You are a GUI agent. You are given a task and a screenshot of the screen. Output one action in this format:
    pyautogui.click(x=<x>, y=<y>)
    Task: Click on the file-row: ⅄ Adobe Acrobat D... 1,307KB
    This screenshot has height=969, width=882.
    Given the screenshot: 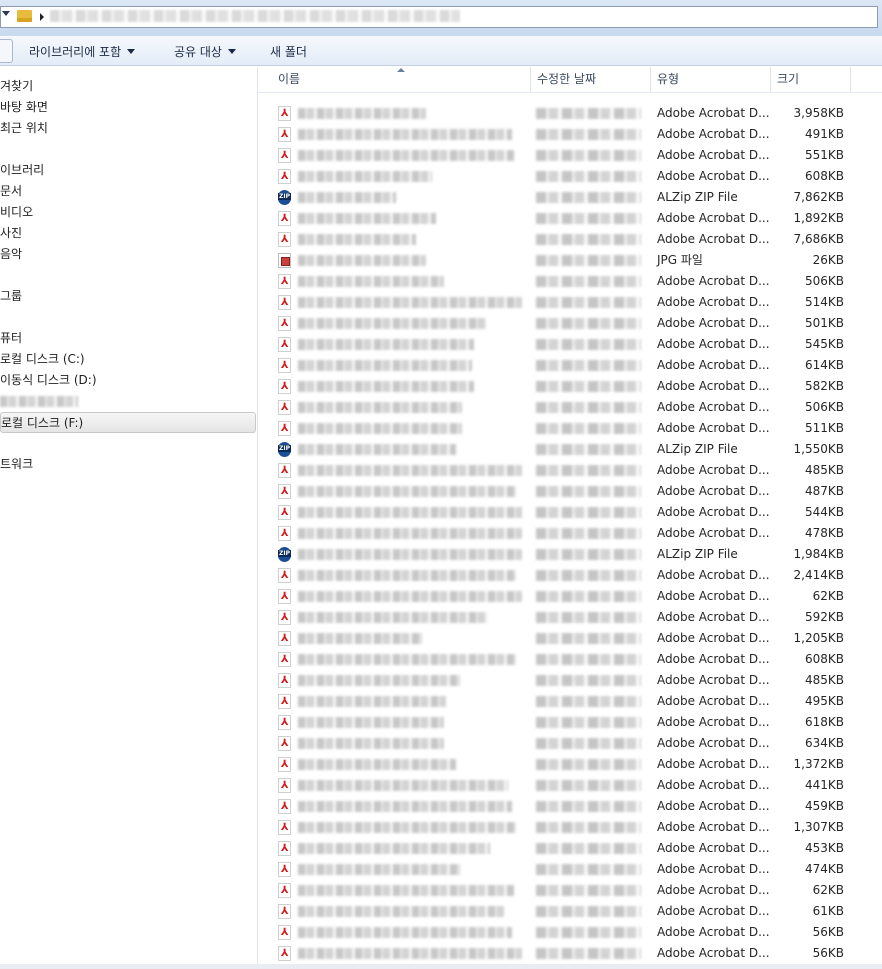 What is the action you would take?
    pyautogui.click(x=558, y=827)
    